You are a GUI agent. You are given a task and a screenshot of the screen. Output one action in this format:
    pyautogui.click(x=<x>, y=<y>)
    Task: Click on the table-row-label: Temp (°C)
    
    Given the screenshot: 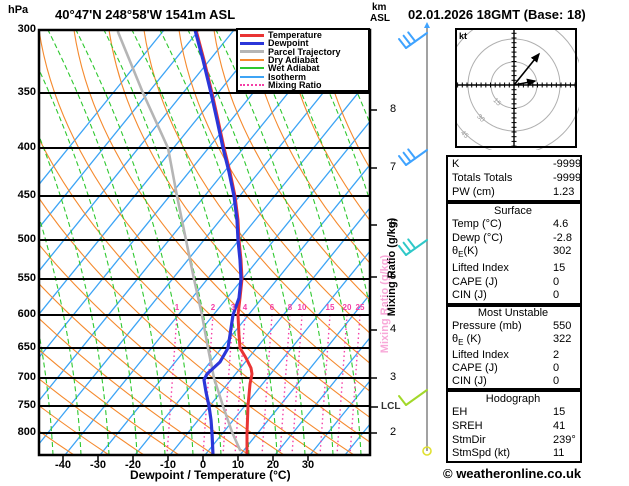 What is the action you would take?
    pyautogui.click(x=477, y=224)
    